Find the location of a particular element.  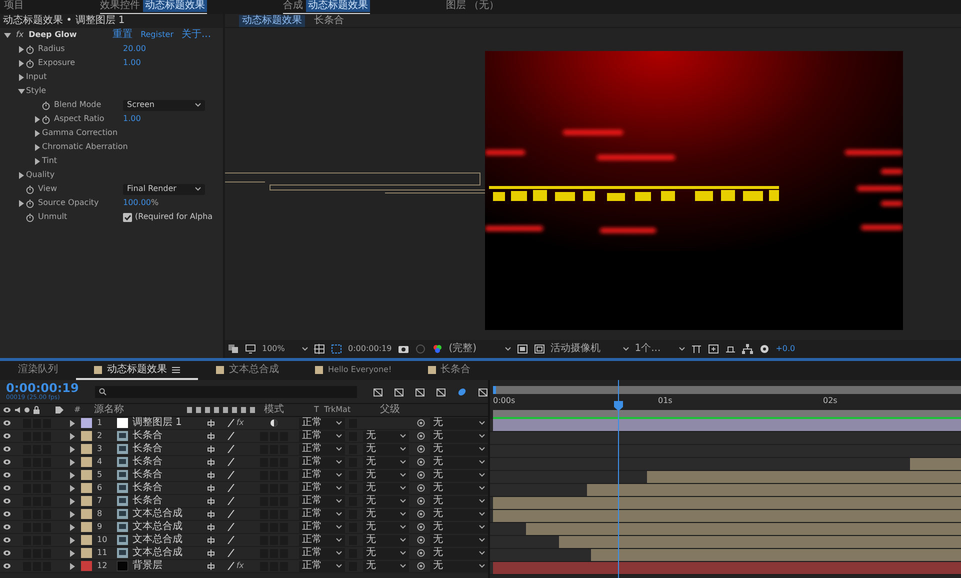

layer-name: 调整图层 1 is located at coordinates (170, 423).